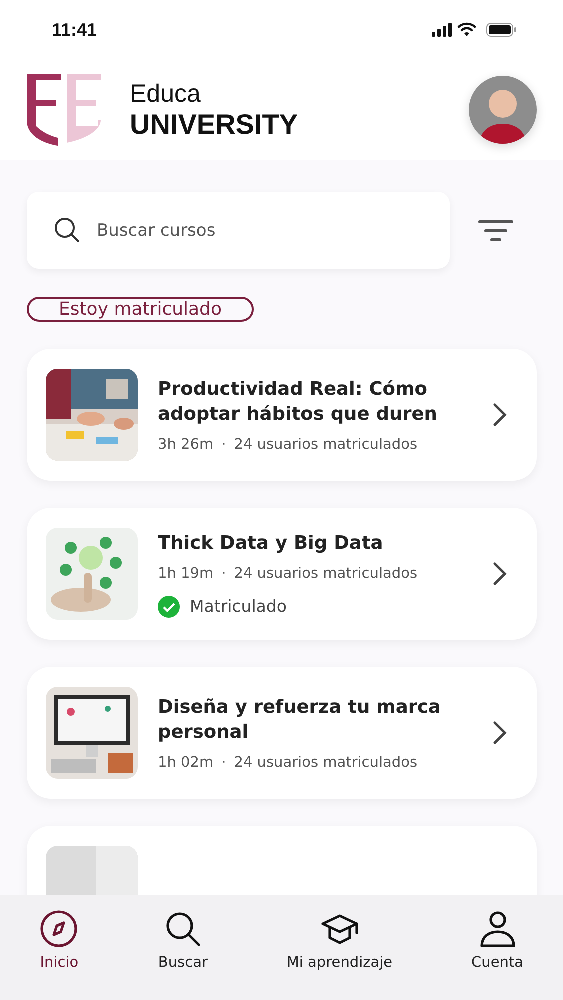 The width and height of the screenshot is (563, 1000). What do you see at coordinates (75, 30) in the screenshot?
I see `status-time: 11:41` at bounding box center [75, 30].